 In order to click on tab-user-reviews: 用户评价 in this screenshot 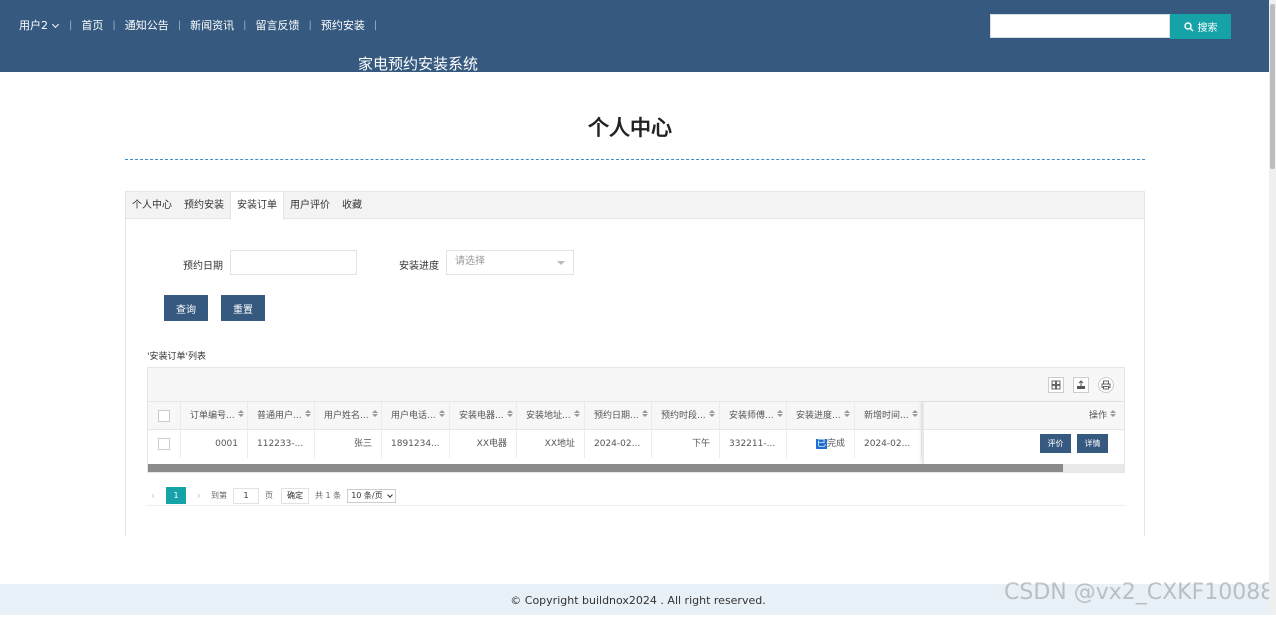, I will do `click(310, 205)`.